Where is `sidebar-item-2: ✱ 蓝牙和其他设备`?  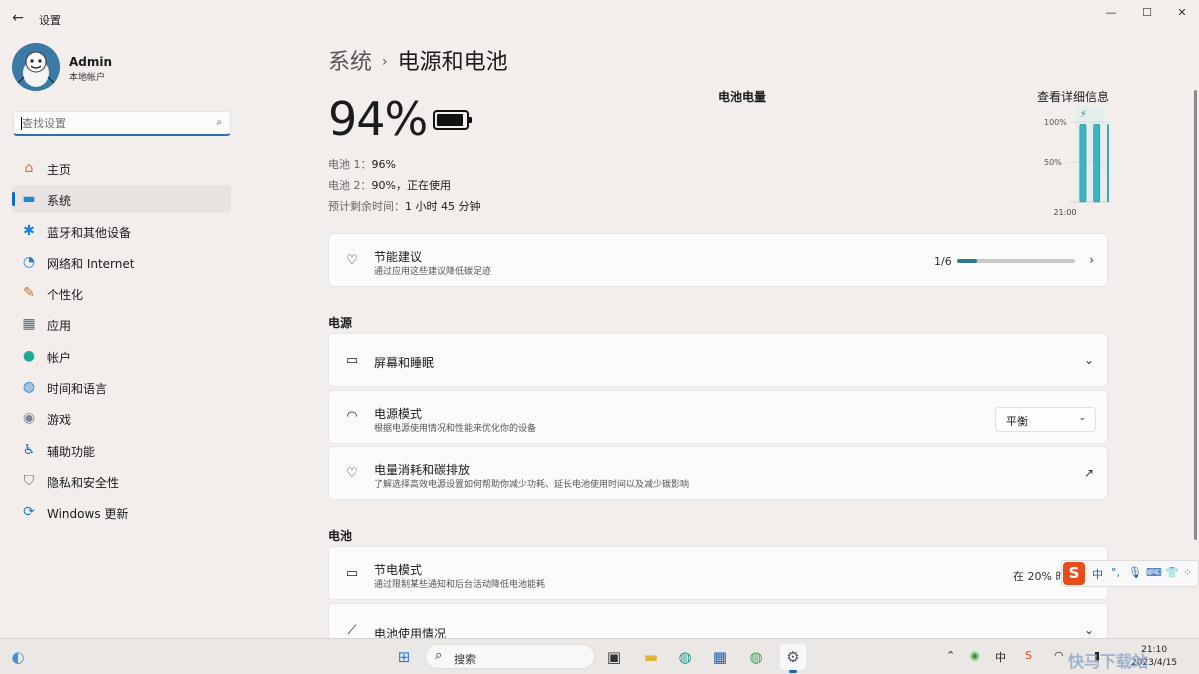 sidebar-item-2: ✱ 蓝牙和其他设备 is located at coordinates (121, 231).